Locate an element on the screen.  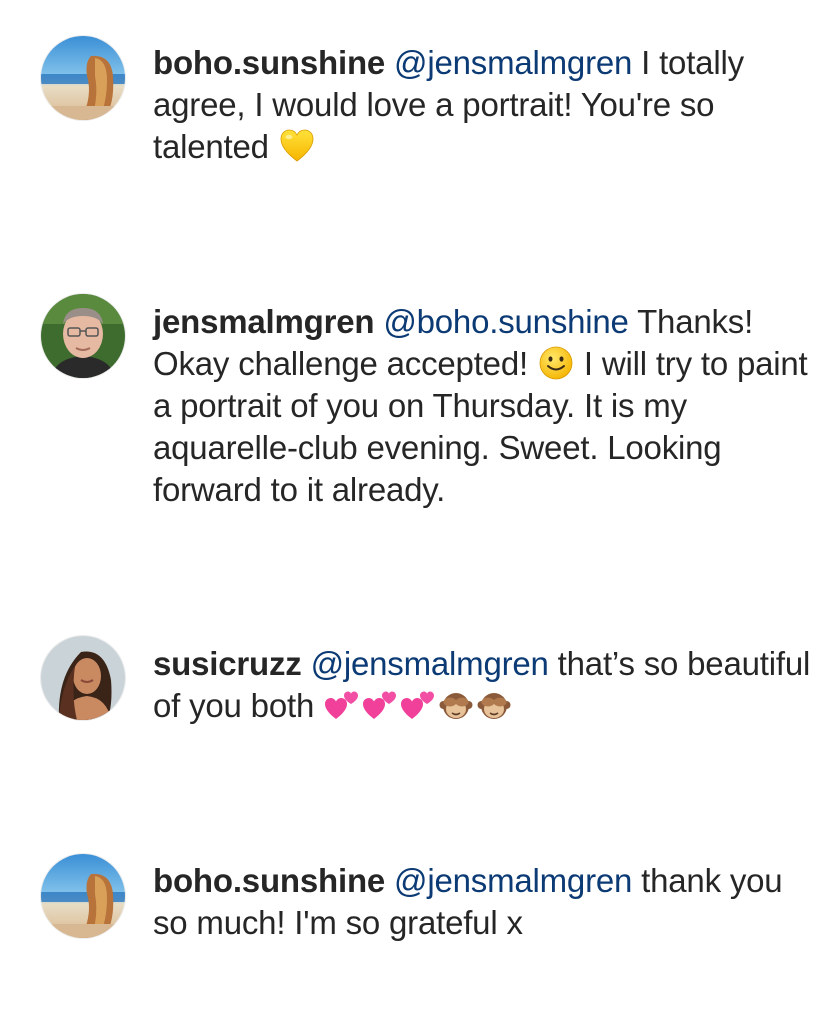
avatar-man-image is located at coordinates (83, 336).